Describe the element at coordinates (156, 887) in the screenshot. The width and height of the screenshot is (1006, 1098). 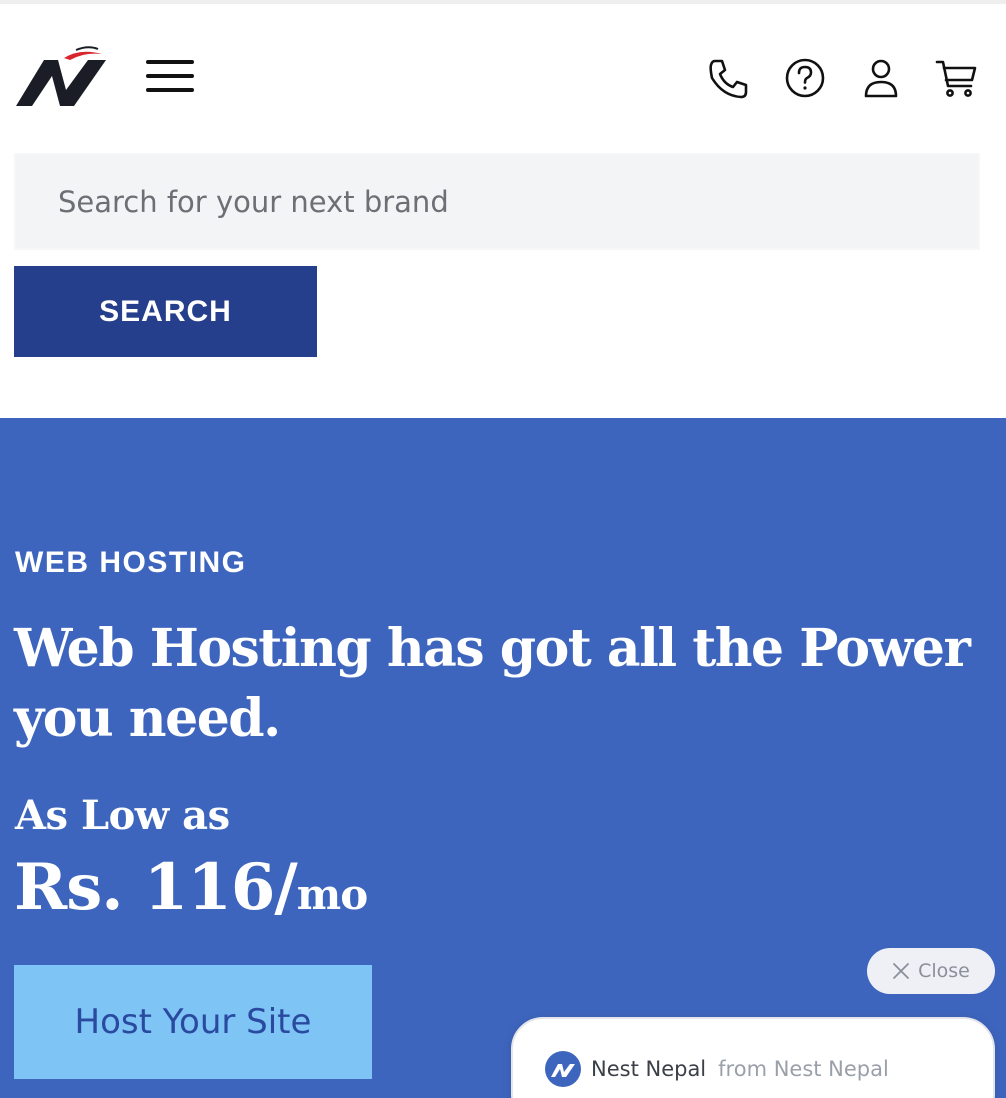
I see `price-amount: Rs. 116/` at that location.